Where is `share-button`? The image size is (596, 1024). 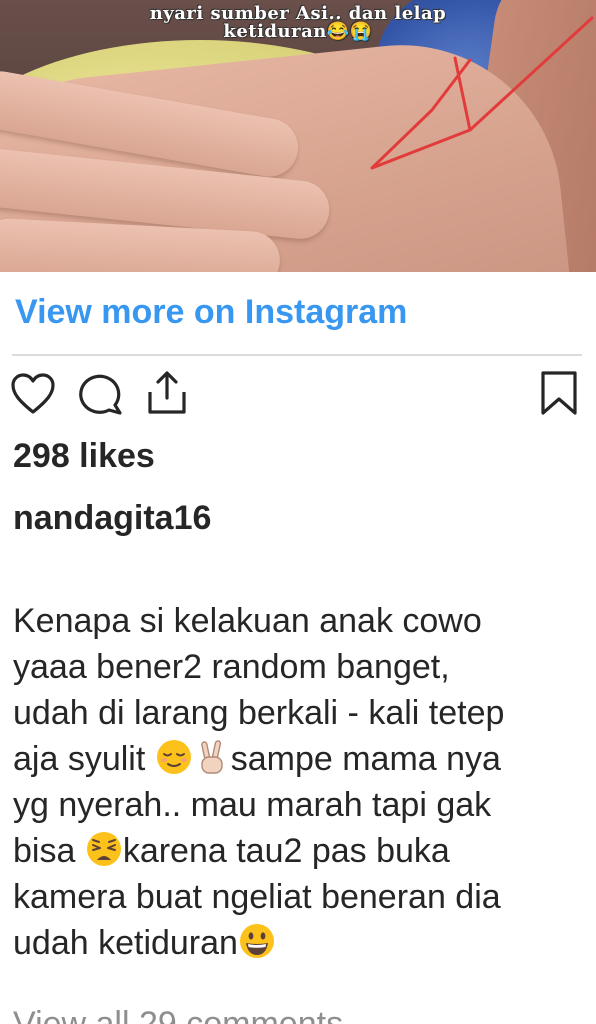 share-button is located at coordinates (167, 393).